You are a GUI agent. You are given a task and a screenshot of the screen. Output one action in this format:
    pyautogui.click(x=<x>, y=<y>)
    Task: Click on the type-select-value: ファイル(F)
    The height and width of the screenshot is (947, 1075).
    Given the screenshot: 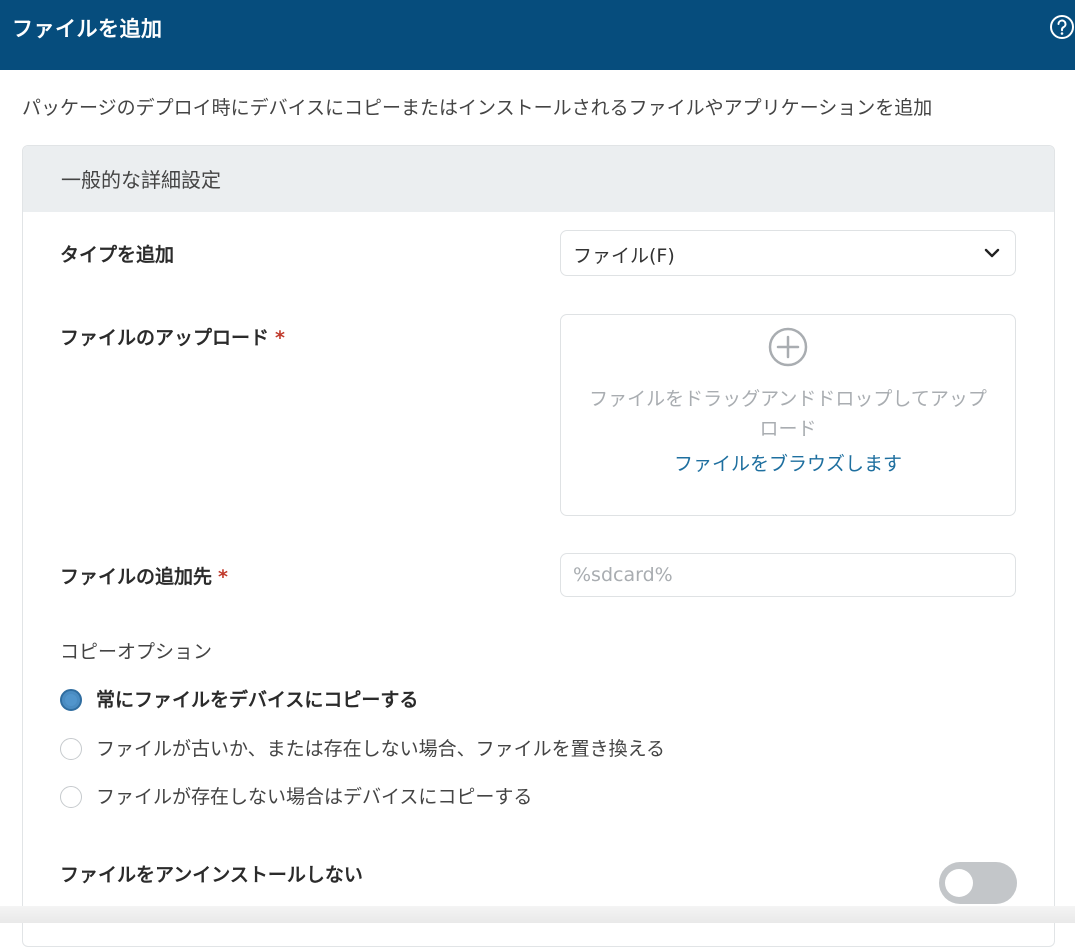 What is the action you would take?
    pyautogui.click(x=624, y=256)
    